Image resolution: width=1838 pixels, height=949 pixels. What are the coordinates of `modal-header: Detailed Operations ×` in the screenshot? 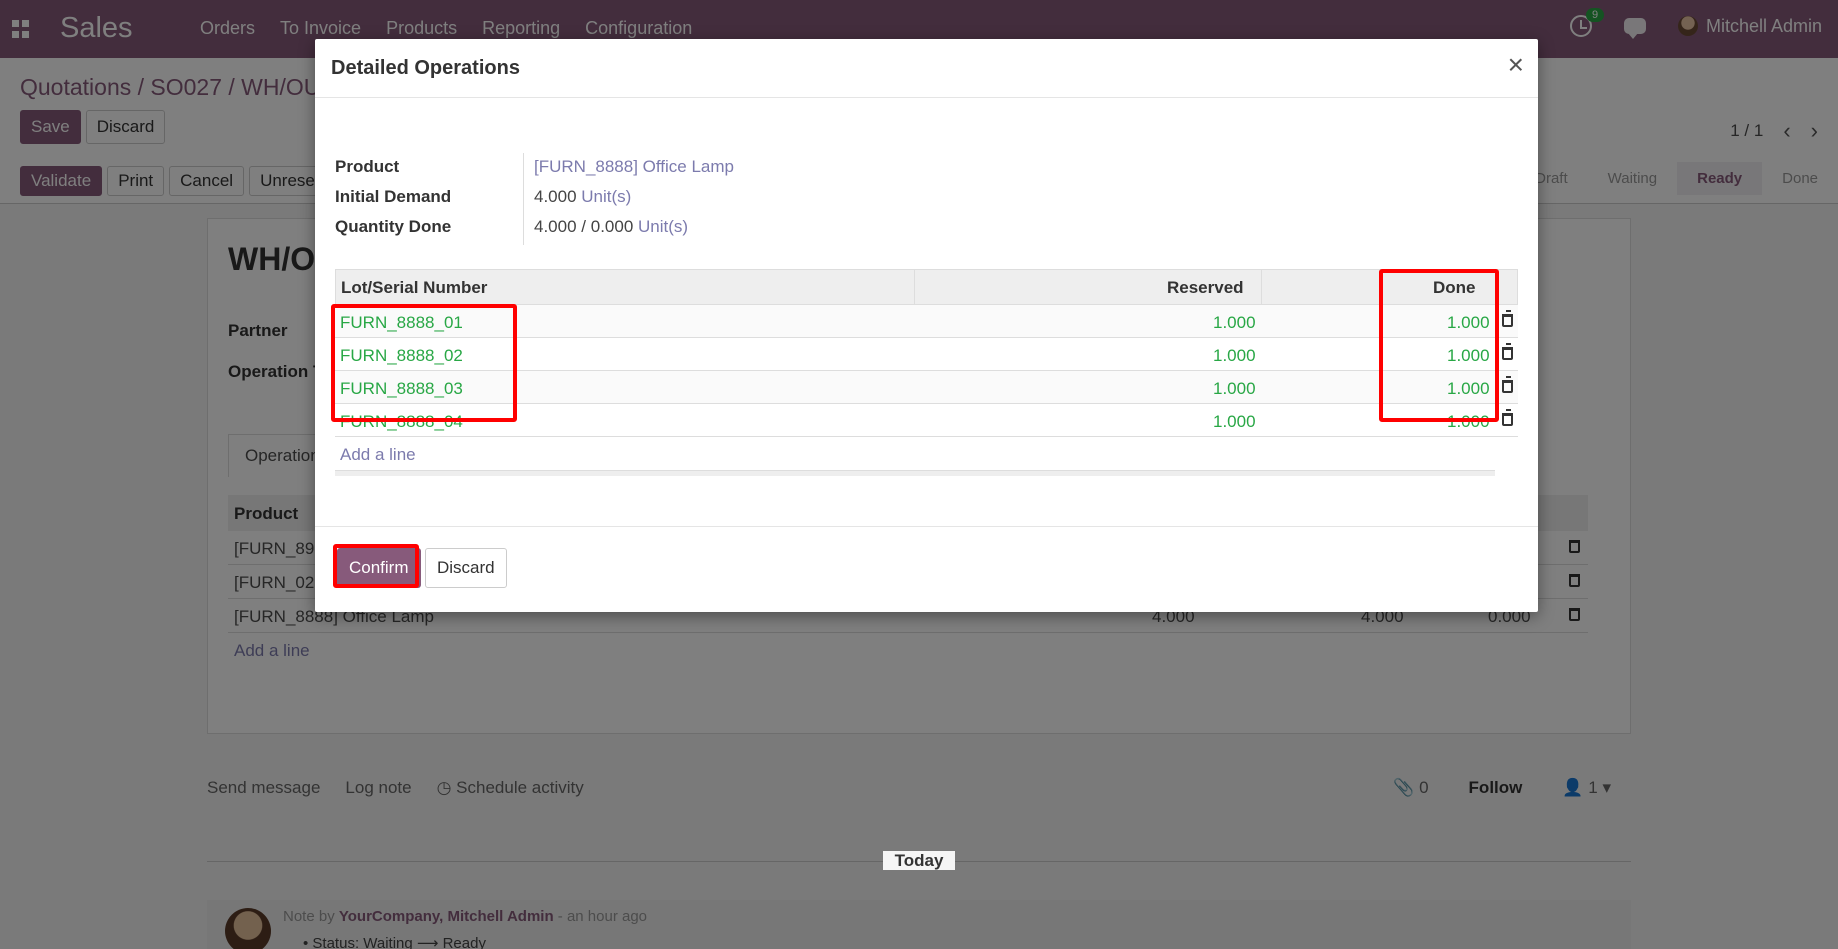 It's located at (926, 68).